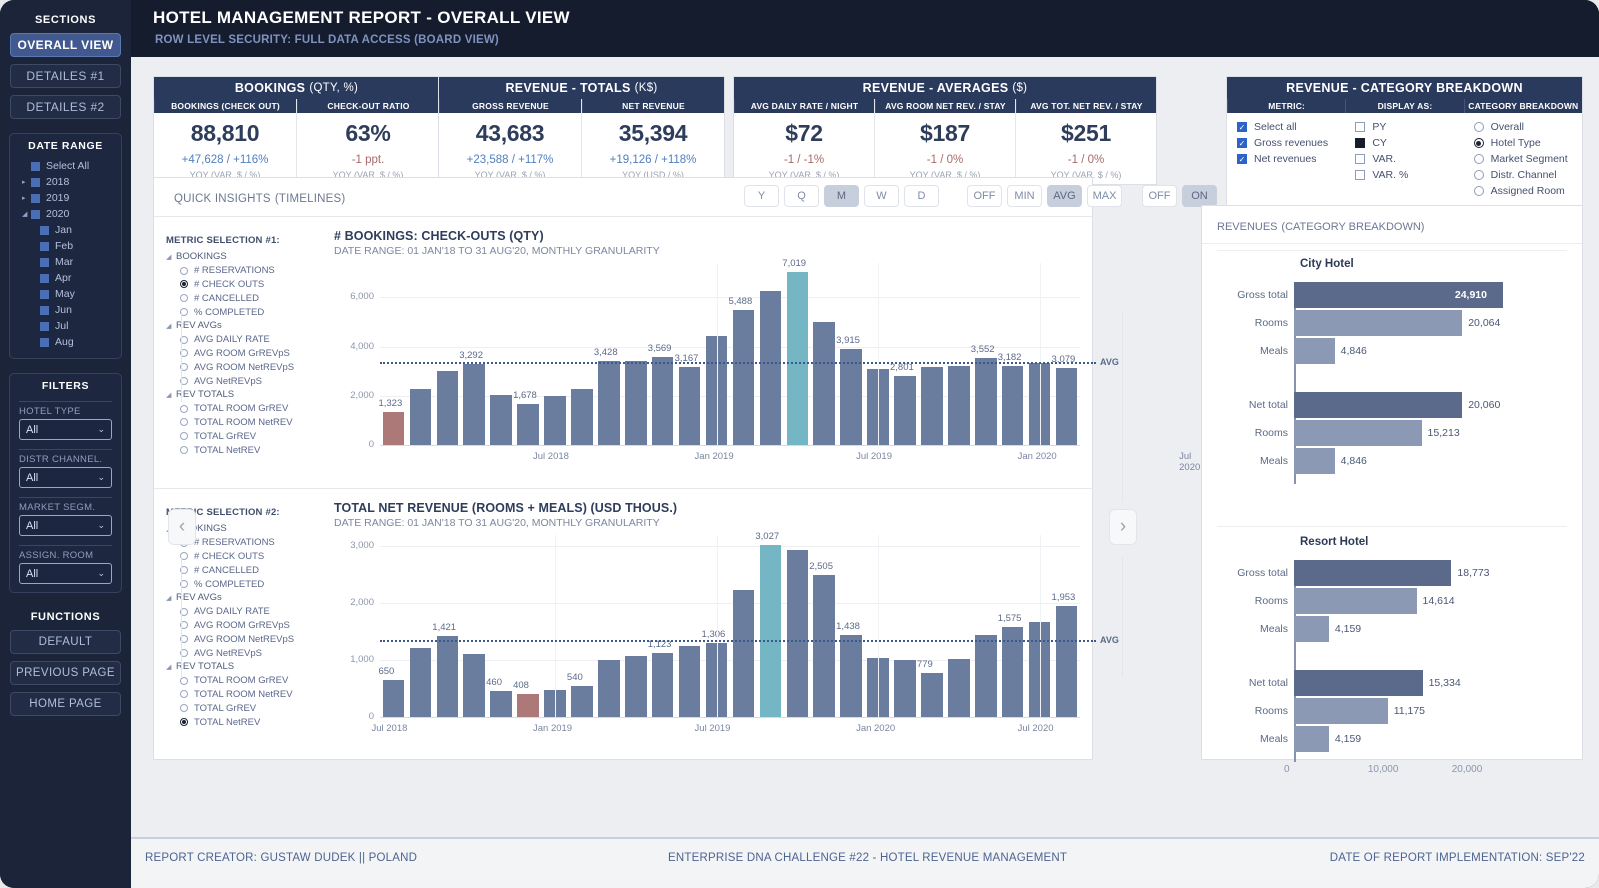  I want to click on breakdown-option: Hotel Type, so click(1527, 143).